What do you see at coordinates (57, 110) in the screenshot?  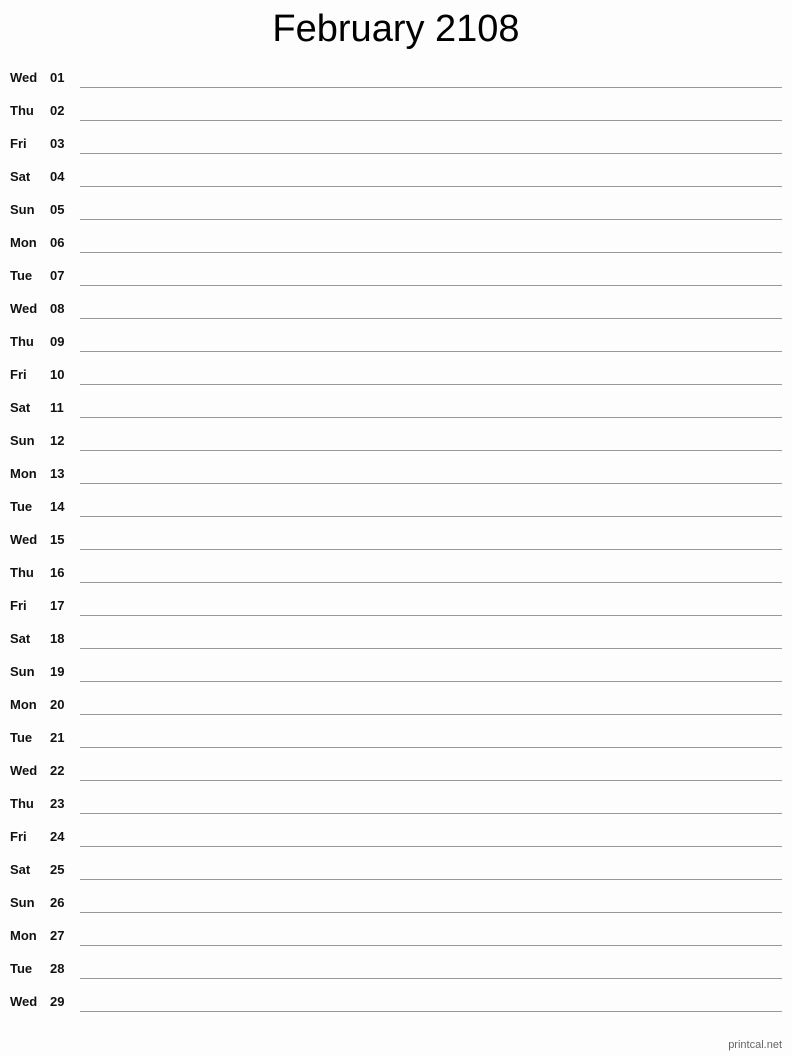 I see `day-number: 02` at bounding box center [57, 110].